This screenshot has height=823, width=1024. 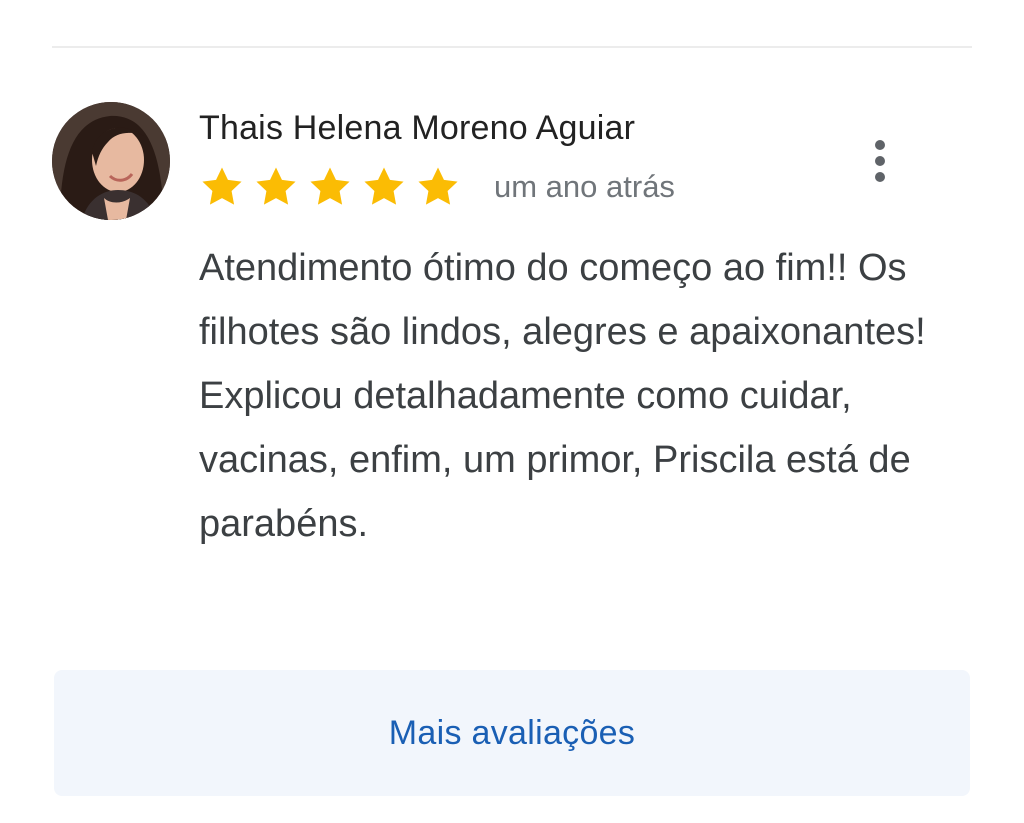 What do you see at coordinates (417, 128) in the screenshot?
I see `reviewer-name: Thais Helena Moreno Aguiar` at bounding box center [417, 128].